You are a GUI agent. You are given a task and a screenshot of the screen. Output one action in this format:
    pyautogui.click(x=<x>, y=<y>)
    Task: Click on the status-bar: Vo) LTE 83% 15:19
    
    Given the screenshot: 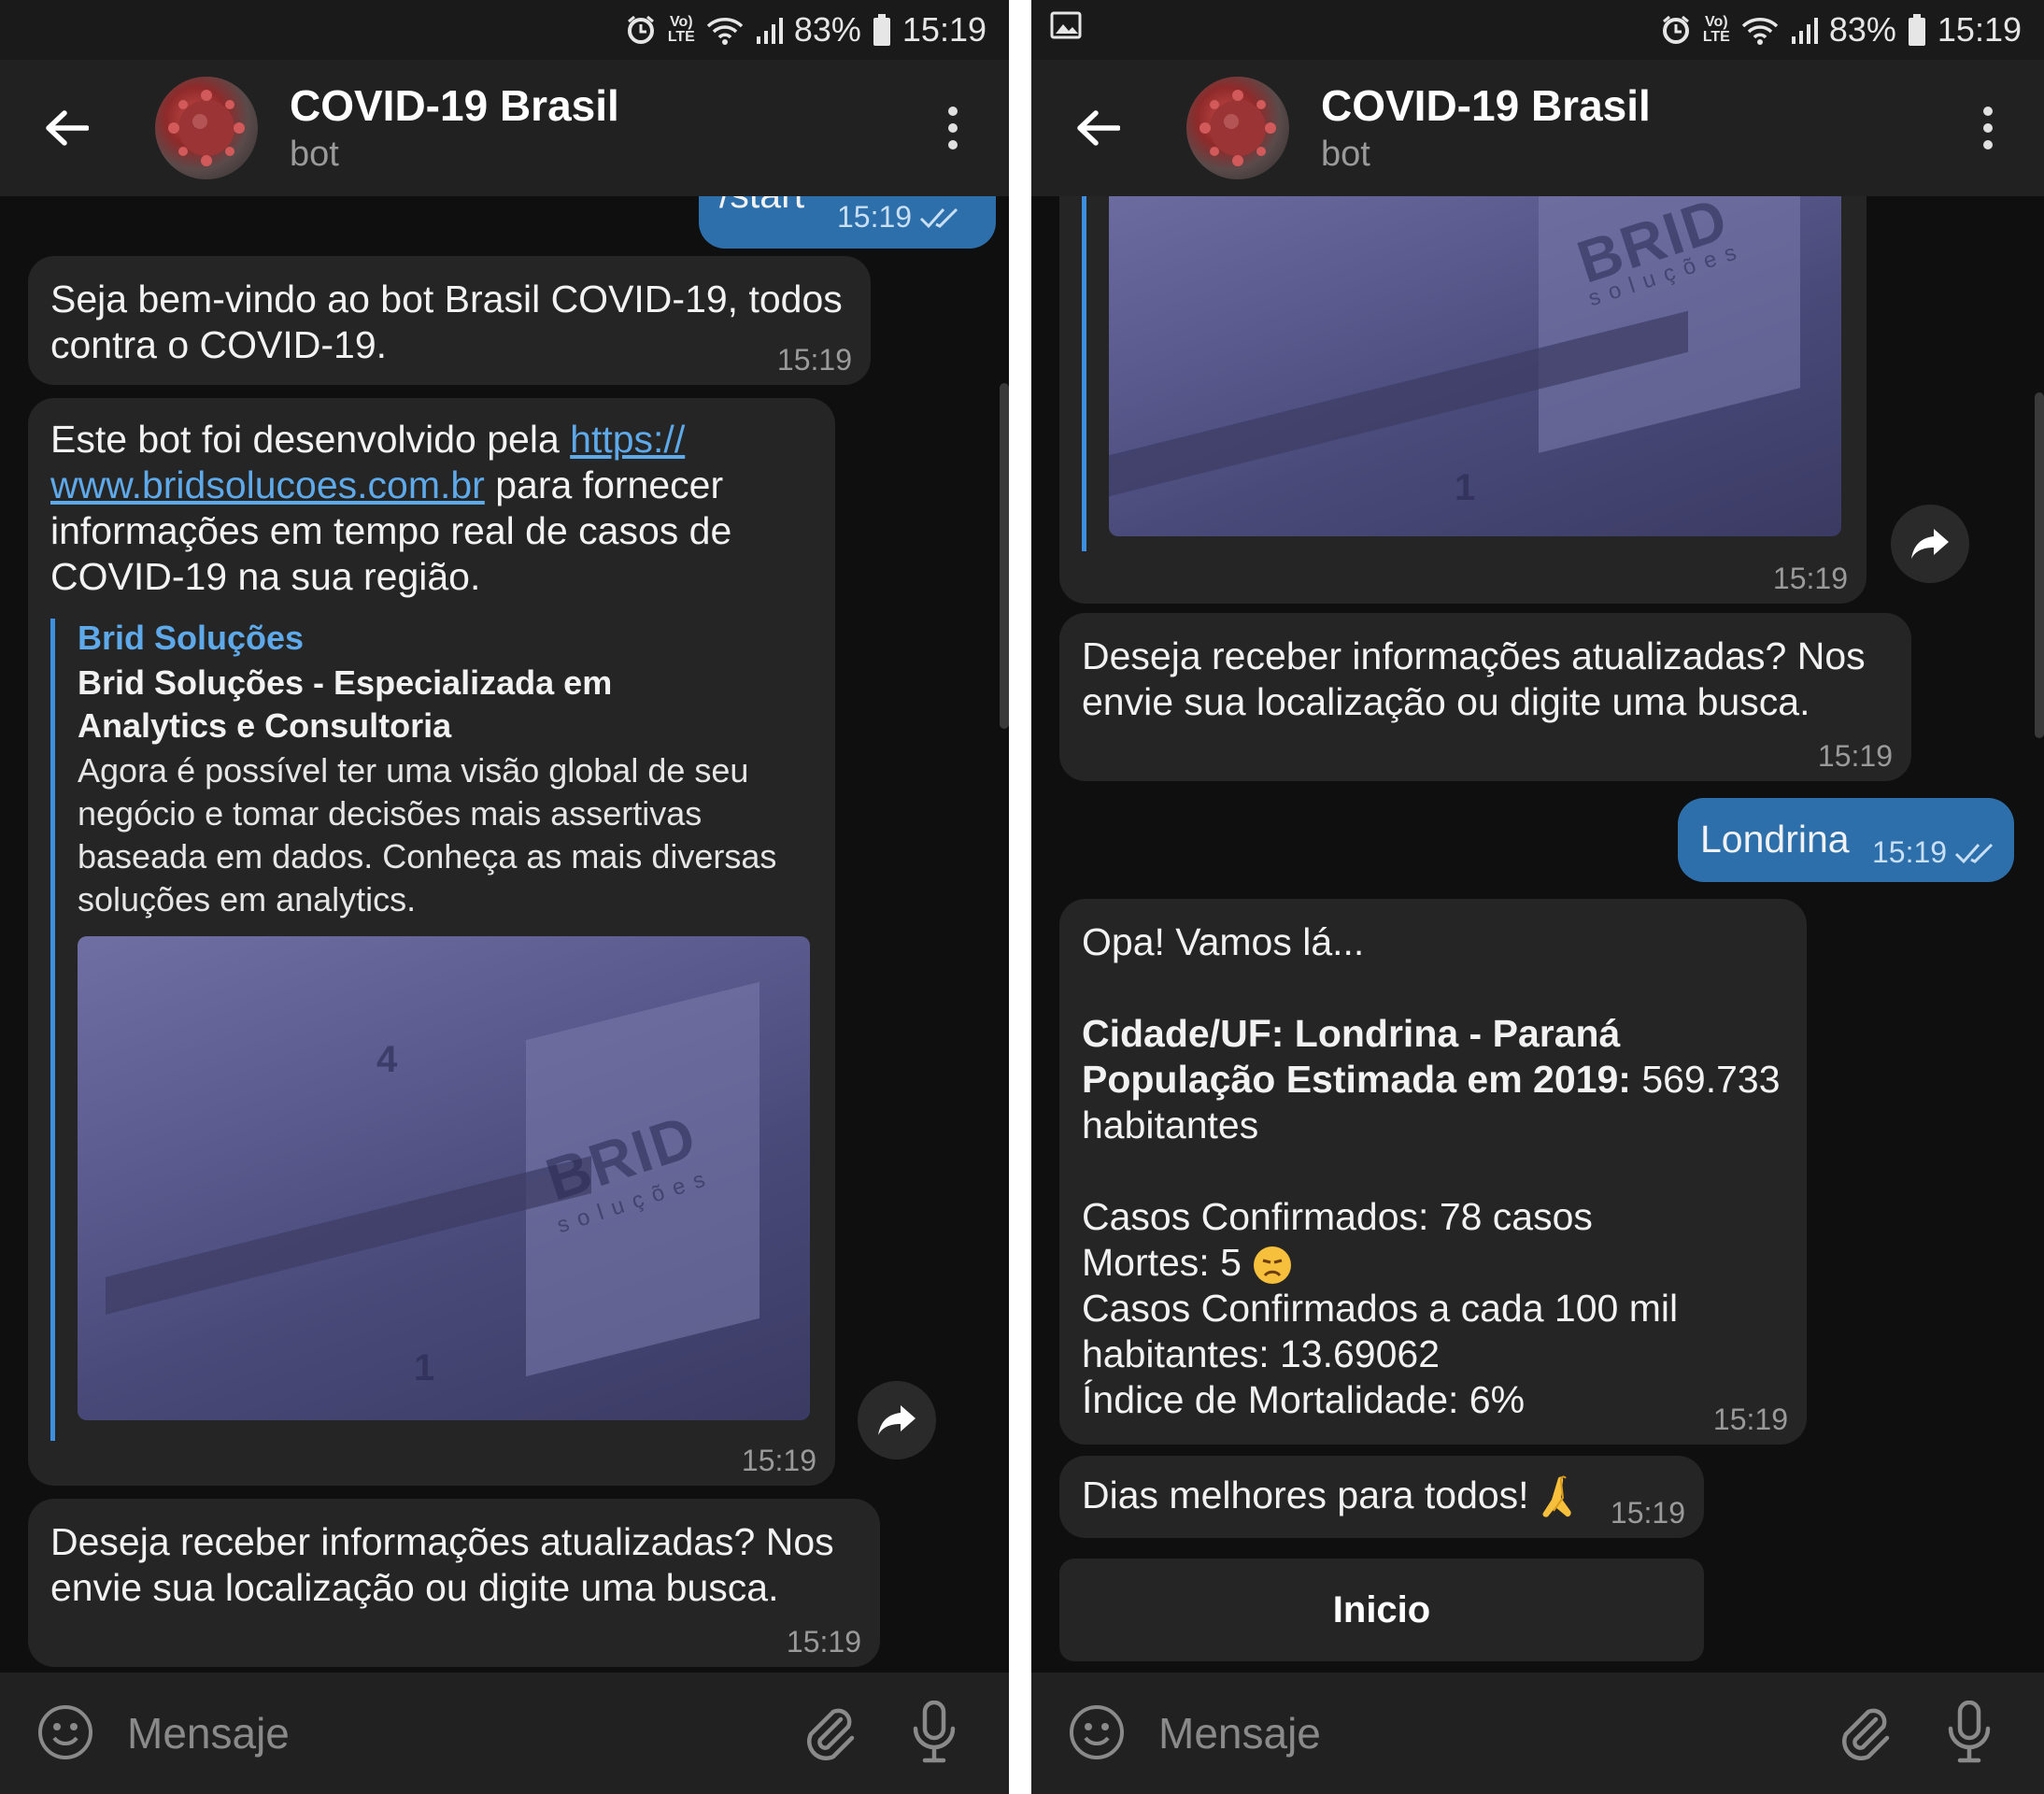 What is the action you would take?
    pyautogui.click(x=504, y=30)
    